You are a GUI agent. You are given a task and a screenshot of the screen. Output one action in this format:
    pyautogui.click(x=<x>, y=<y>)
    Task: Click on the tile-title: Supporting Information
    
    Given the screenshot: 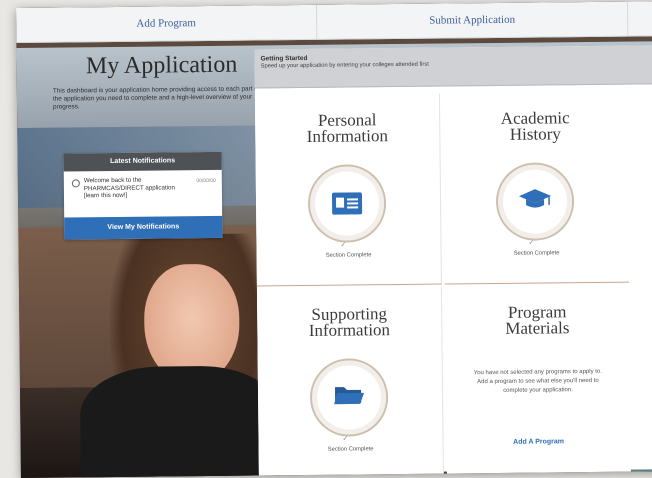 What is the action you would take?
    pyautogui.click(x=349, y=323)
    